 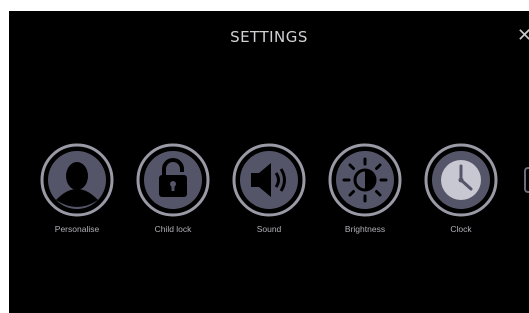 I want to click on setting-label: Sound, so click(x=269, y=229).